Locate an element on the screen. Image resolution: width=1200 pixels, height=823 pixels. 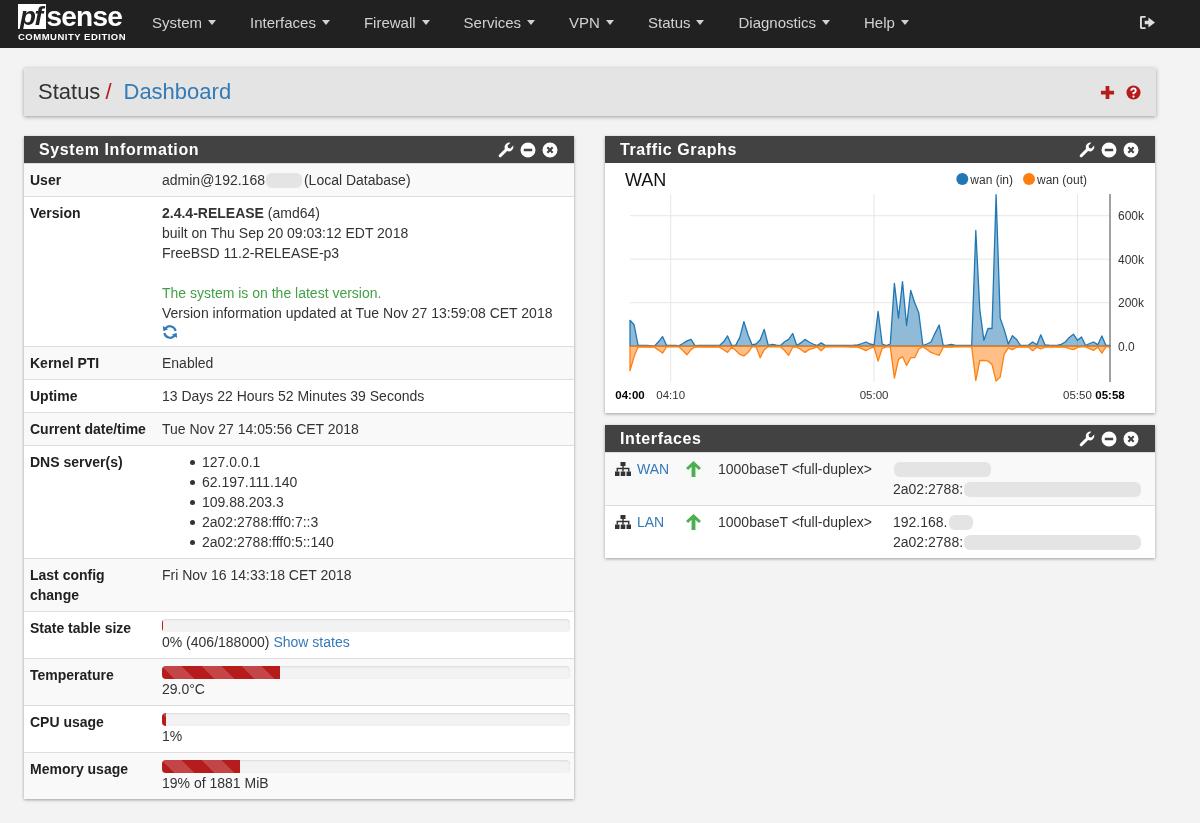
value-text: admin@192.168 is located at coordinates (213, 180).